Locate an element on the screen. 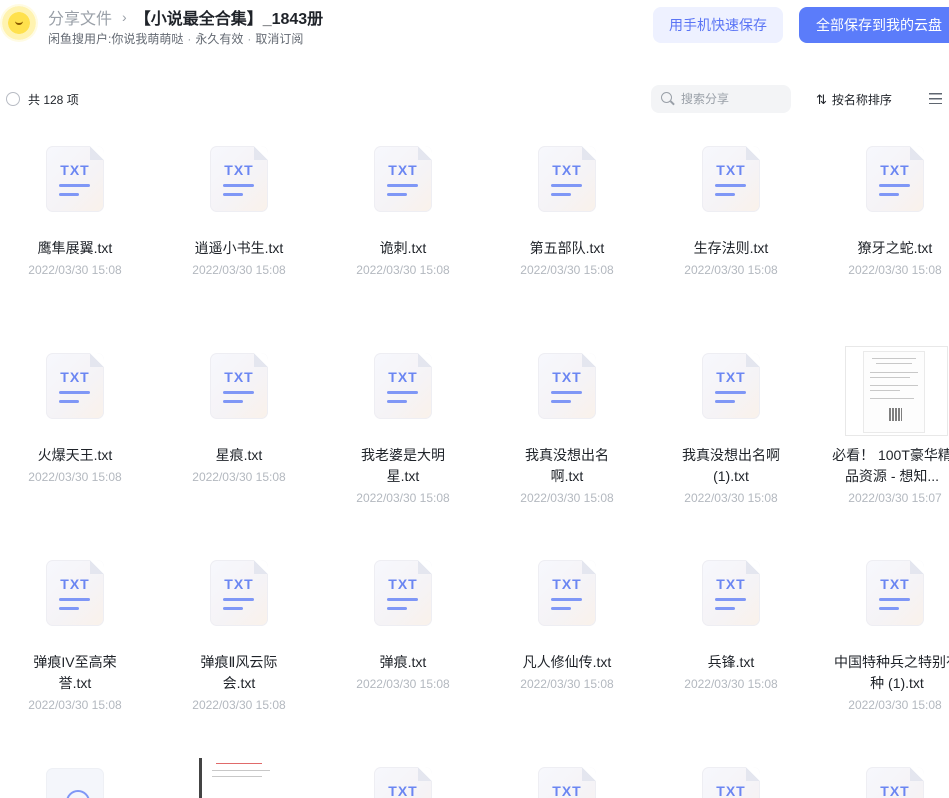  file-tile: TXT 鹰隼展翼.txt 2022/03/30 15:08 is located at coordinates (75, 220).